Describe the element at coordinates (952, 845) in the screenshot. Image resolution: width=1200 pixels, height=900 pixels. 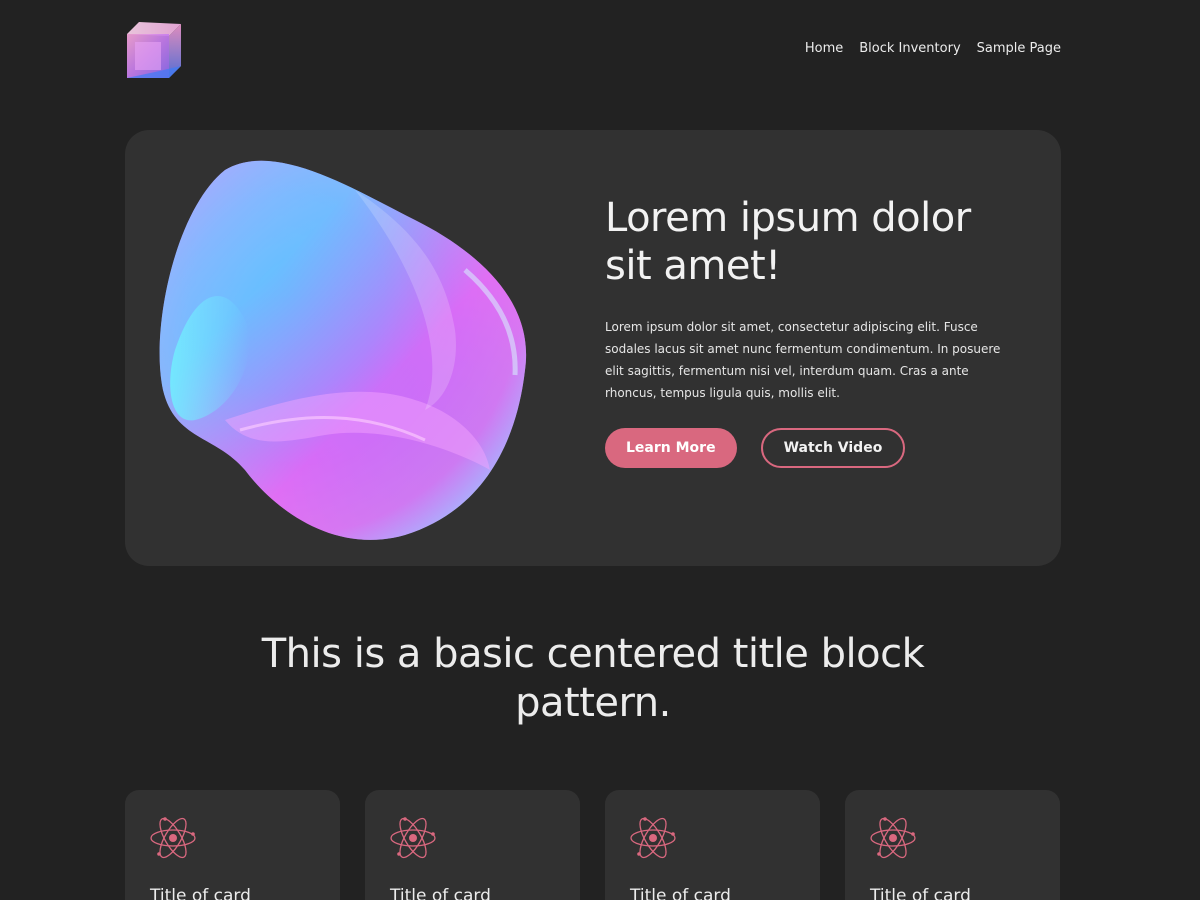
I see `card-4: Title of card` at that location.